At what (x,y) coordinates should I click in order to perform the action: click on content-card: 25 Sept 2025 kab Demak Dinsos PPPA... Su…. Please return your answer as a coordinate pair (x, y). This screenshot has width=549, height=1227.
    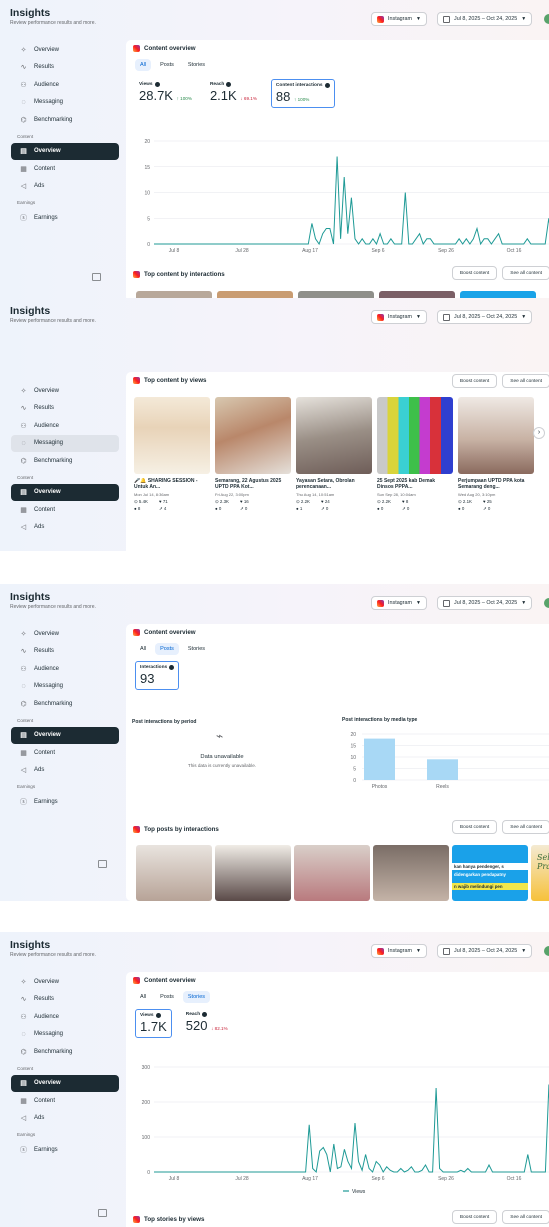
    Looking at the image, I should click on (415, 454).